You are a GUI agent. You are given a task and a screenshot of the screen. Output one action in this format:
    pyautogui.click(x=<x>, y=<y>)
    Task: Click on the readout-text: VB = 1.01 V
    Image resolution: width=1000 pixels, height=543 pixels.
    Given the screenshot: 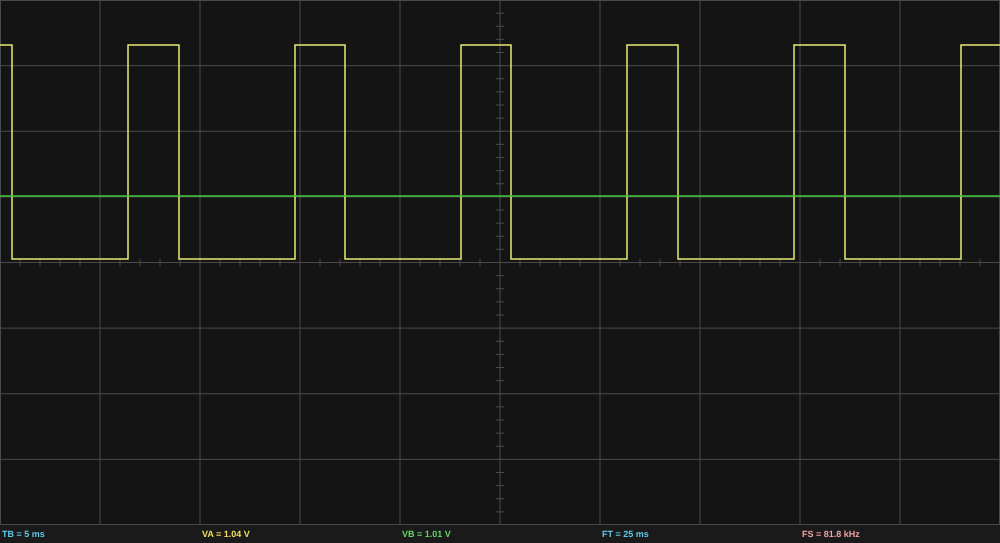 What is the action you would take?
    pyautogui.click(x=426, y=534)
    